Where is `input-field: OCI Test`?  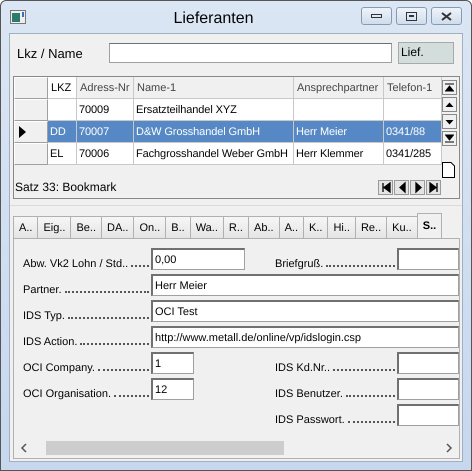 input-field: OCI Test is located at coordinates (305, 311).